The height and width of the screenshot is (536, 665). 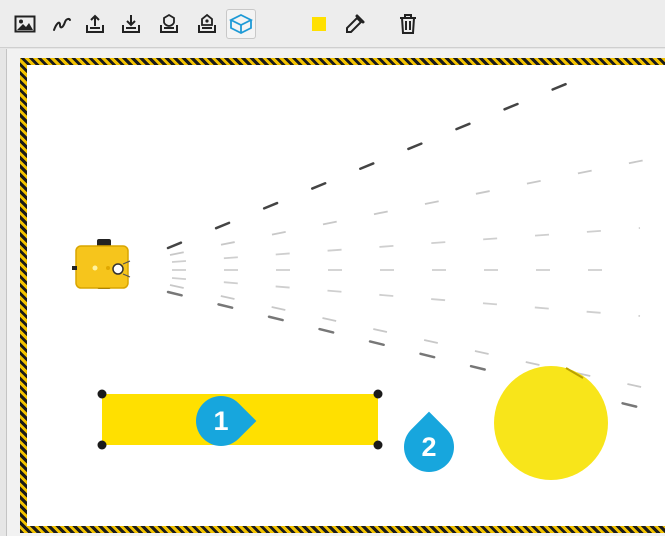 I want to click on resize-handle-top-left, so click(x=102, y=394).